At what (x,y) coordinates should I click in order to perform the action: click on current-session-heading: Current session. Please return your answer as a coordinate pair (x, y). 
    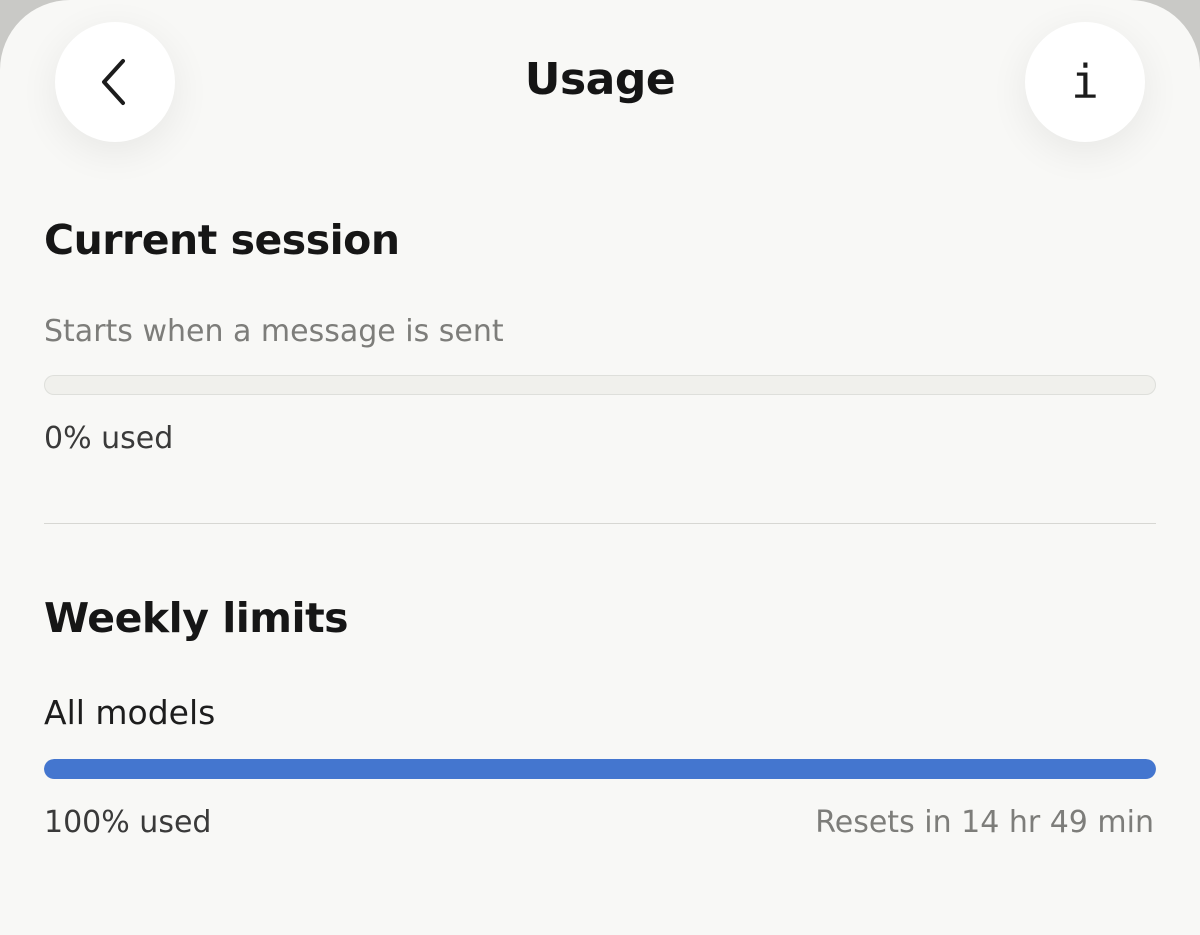
    Looking at the image, I should click on (222, 240).